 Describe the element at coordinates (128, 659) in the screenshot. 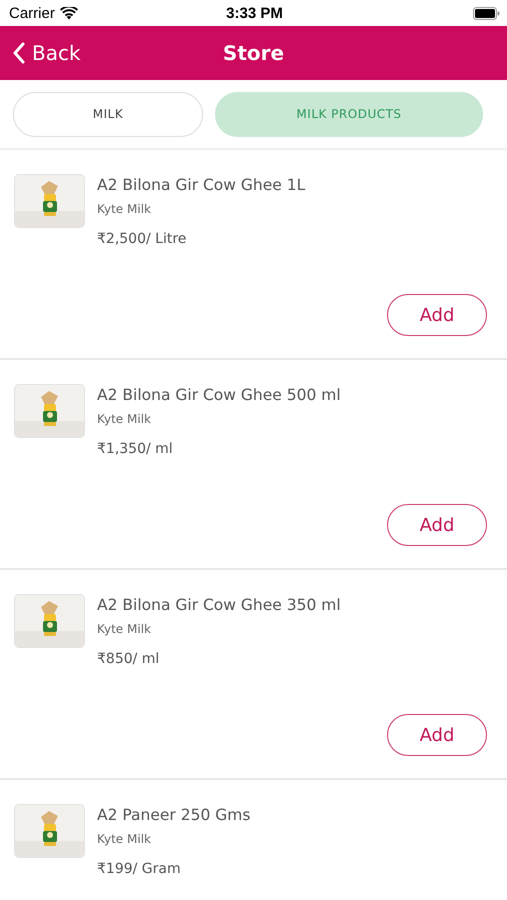

I see `product-price: ₹850/ ml` at that location.